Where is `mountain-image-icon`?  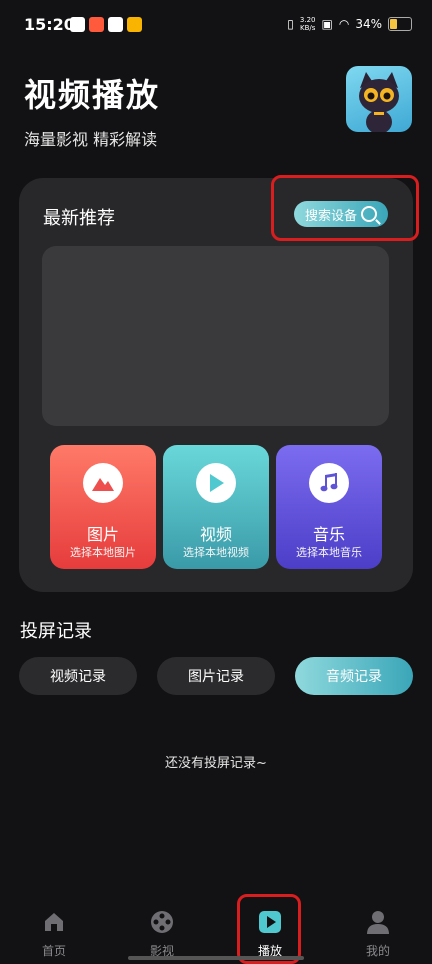 mountain-image-icon is located at coordinates (103, 483).